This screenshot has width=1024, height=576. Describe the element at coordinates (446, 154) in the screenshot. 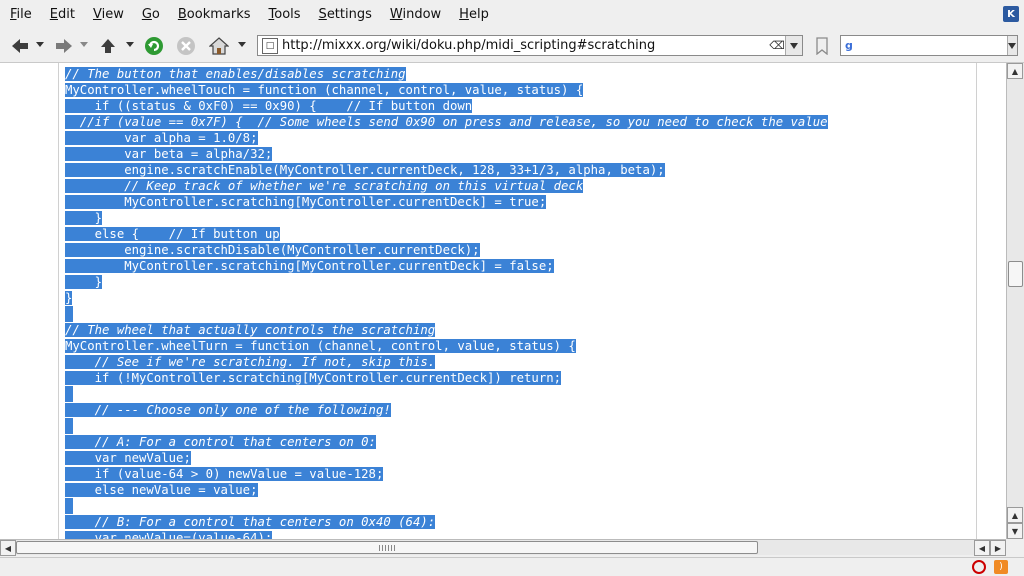

I see `code-line: var beta = alpha/32;` at that location.